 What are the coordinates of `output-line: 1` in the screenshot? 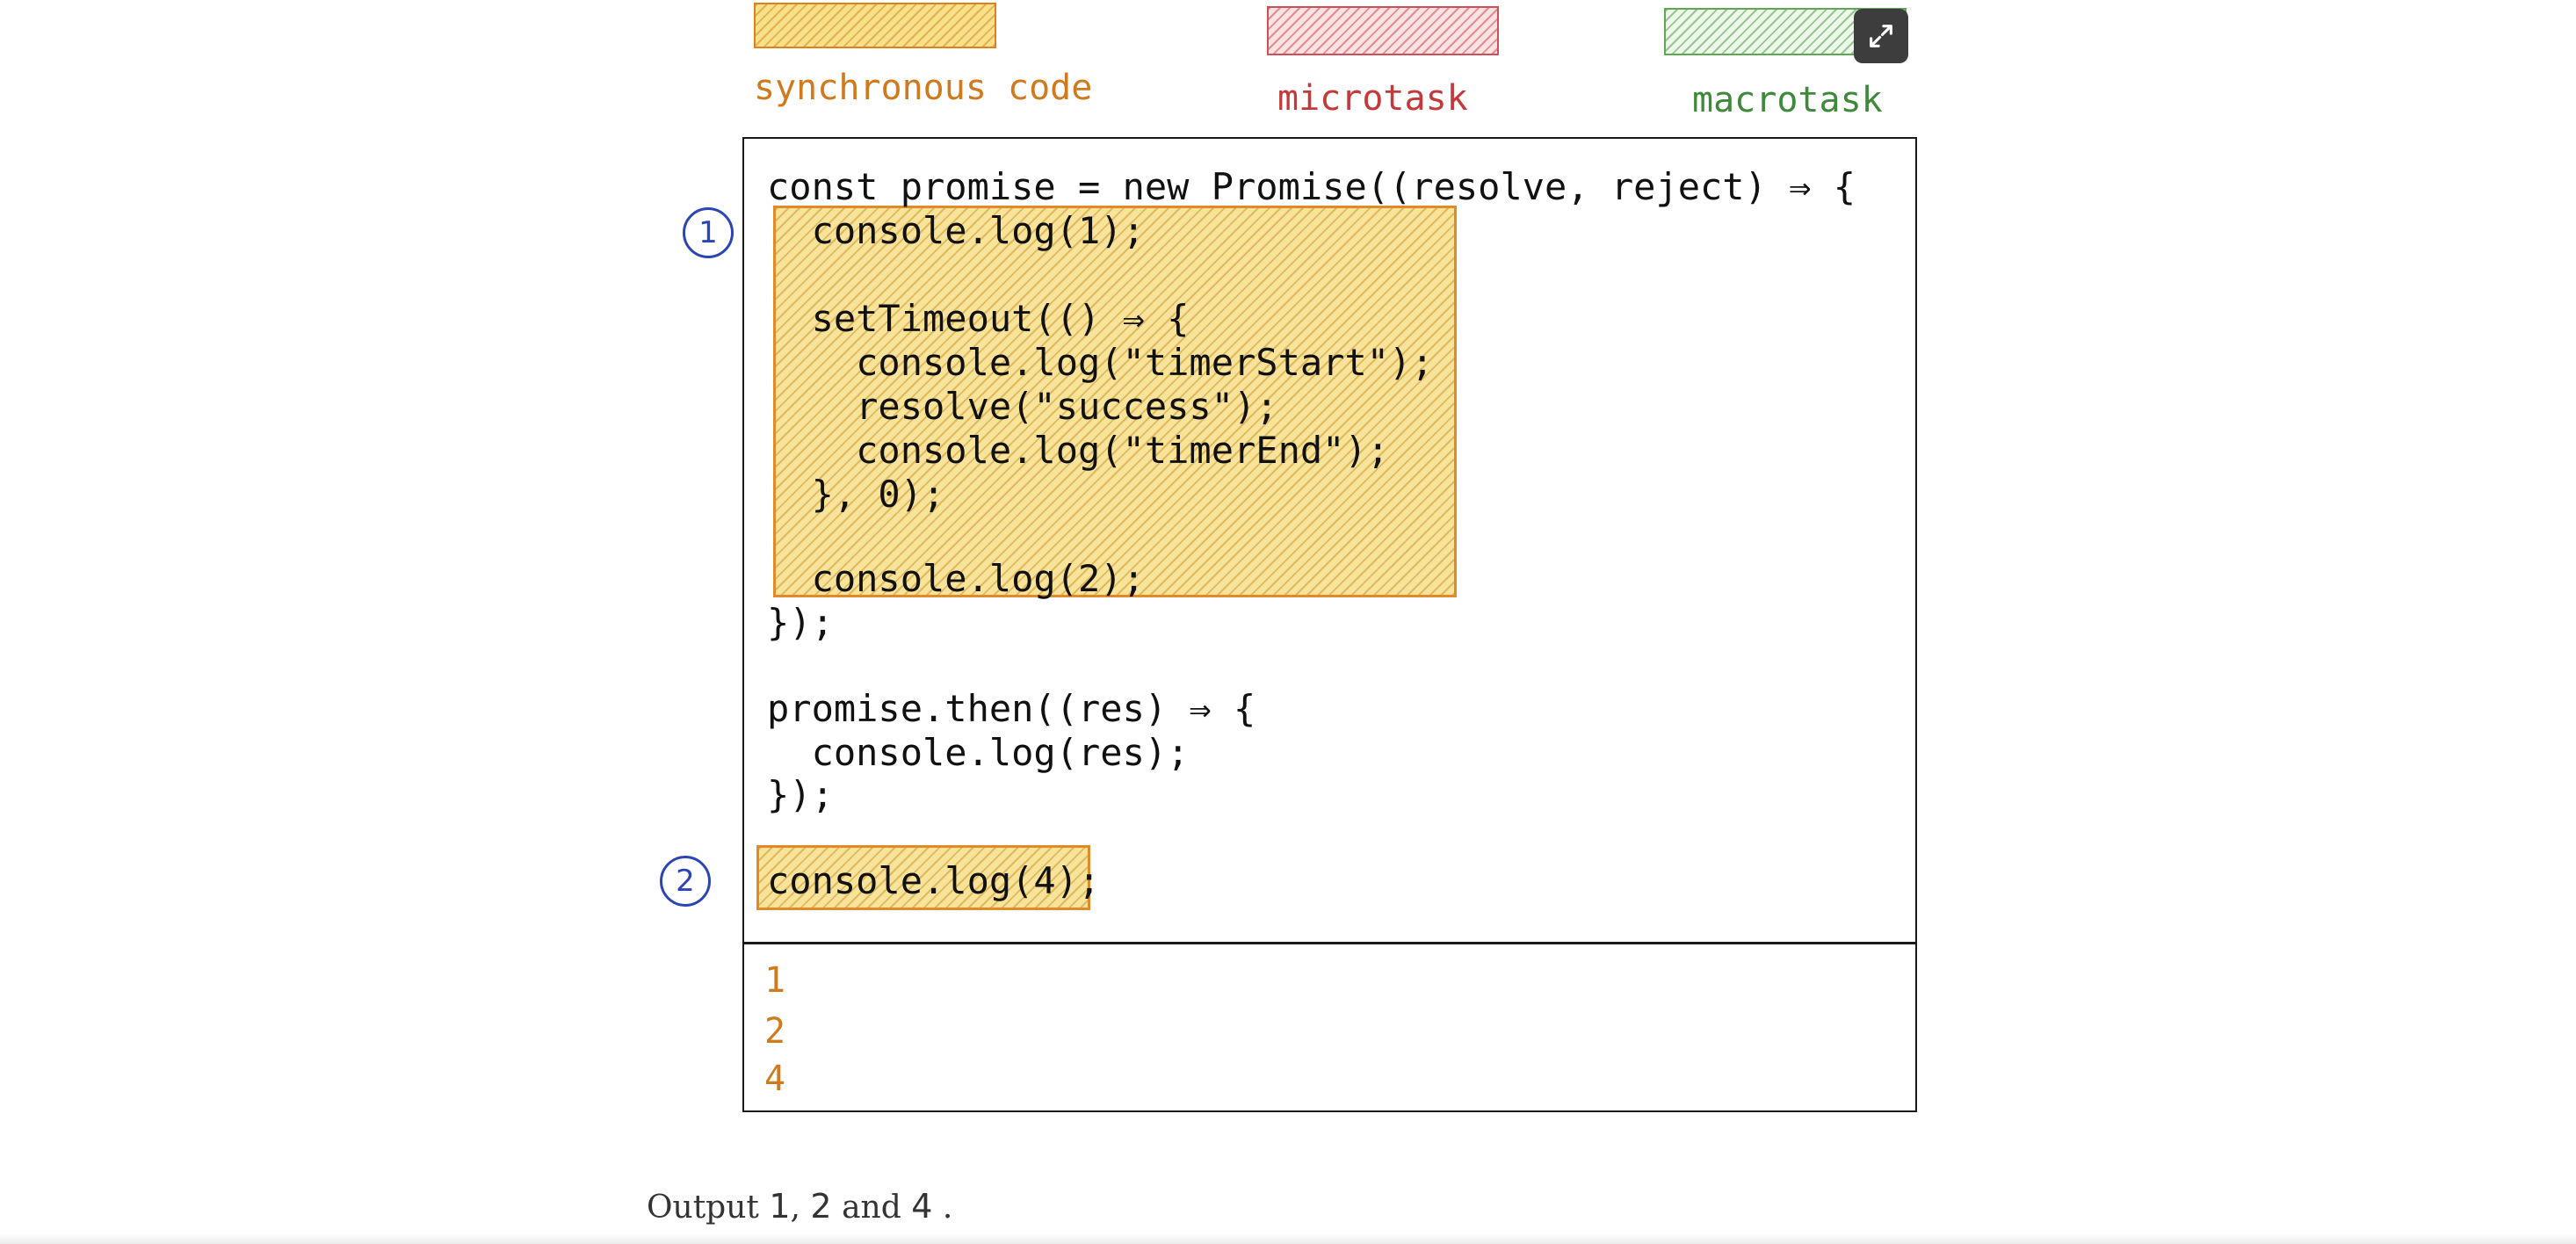 It's located at (775, 980).